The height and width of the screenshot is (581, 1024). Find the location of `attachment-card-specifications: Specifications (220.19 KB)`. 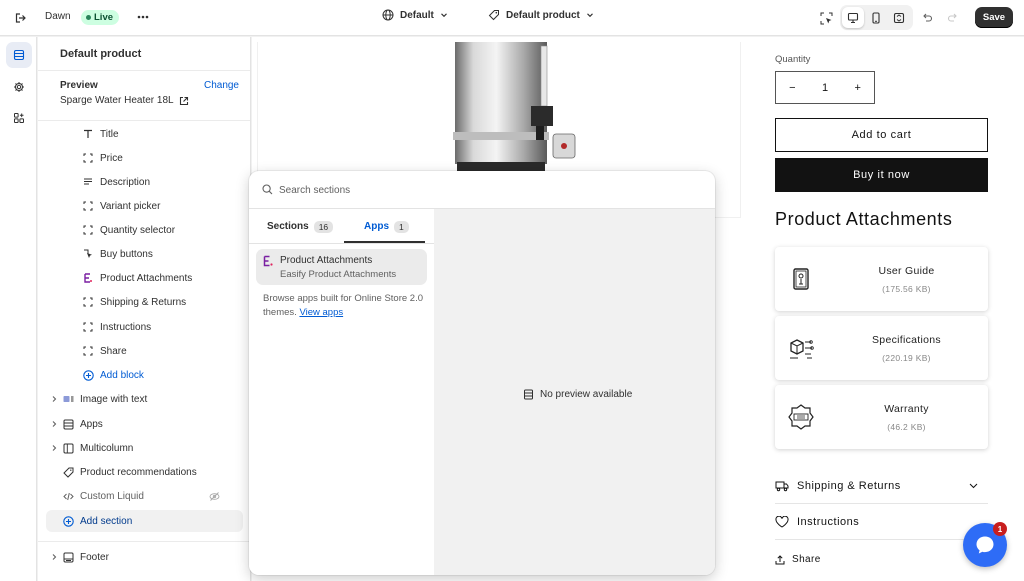

attachment-card-specifications: Specifications (220.19 KB) is located at coordinates (881, 348).